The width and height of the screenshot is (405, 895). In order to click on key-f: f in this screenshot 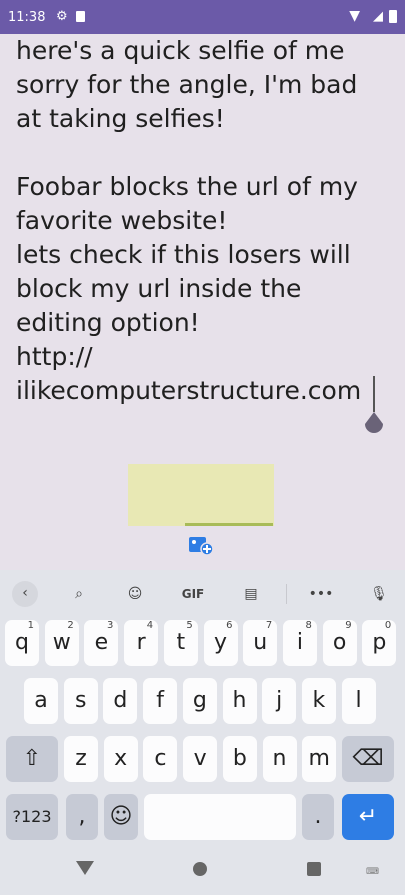, I will do `click(160, 701)`.